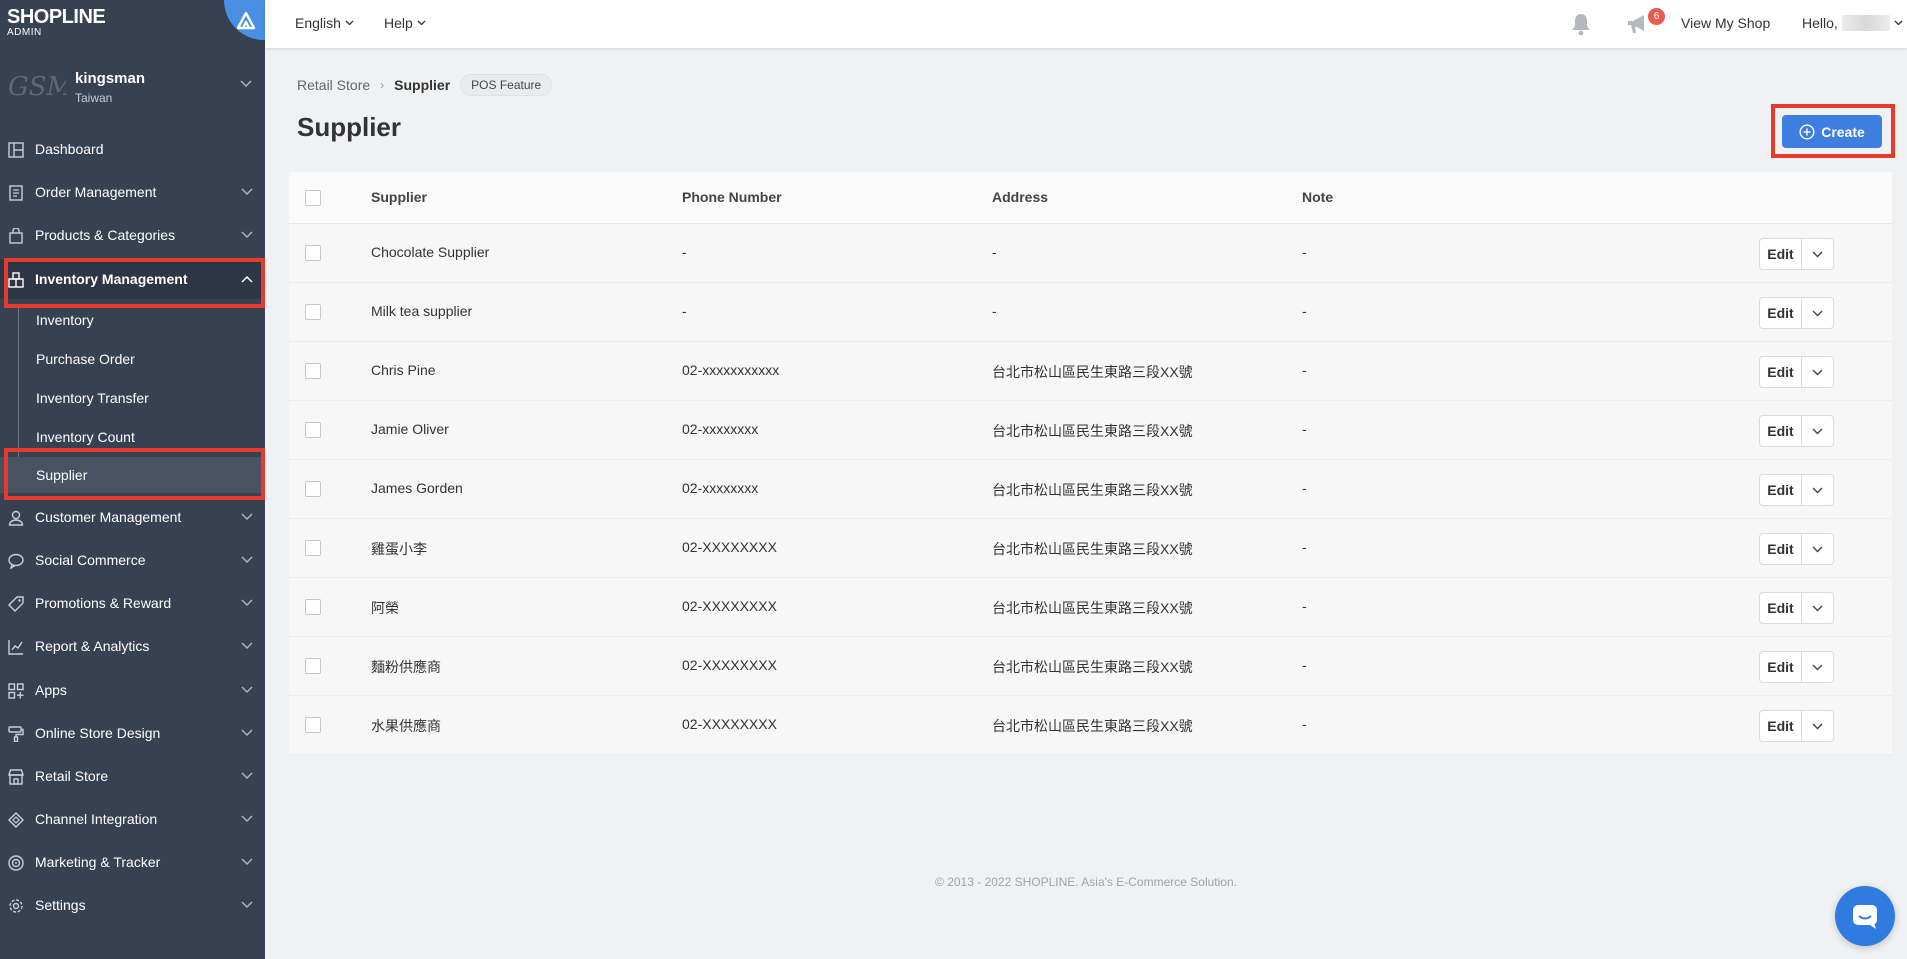  I want to click on nav-report-analytics: Report & Analytics, so click(132, 646).